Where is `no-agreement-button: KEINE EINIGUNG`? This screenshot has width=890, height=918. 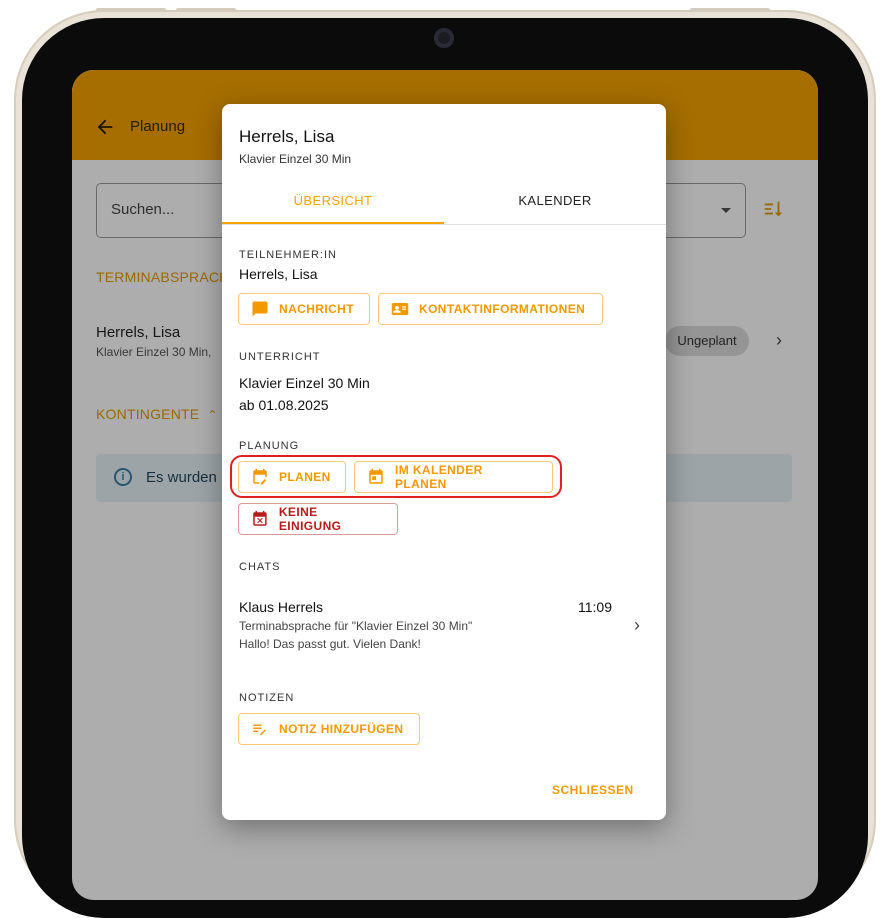 no-agreement-button: KEINE EINIGUNG is located at coordinates (318, 519).